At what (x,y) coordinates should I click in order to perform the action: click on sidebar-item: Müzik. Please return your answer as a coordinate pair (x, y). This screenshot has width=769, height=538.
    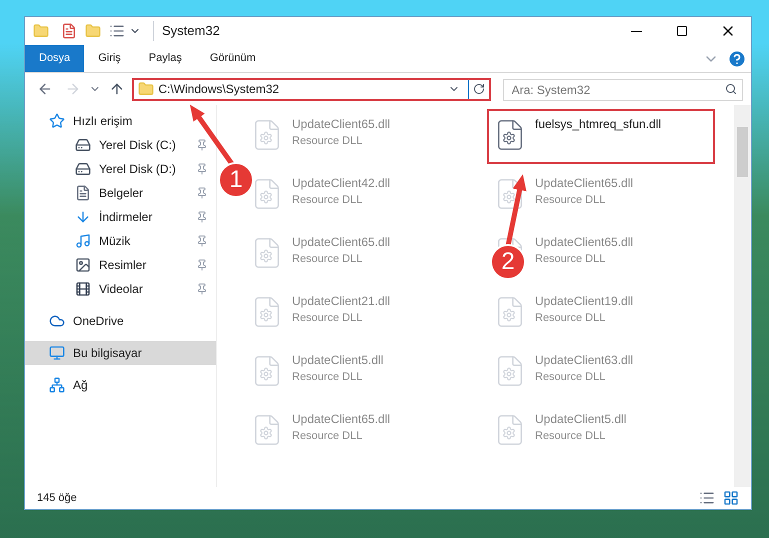
    Looking at the image, I should click on (120, 241).